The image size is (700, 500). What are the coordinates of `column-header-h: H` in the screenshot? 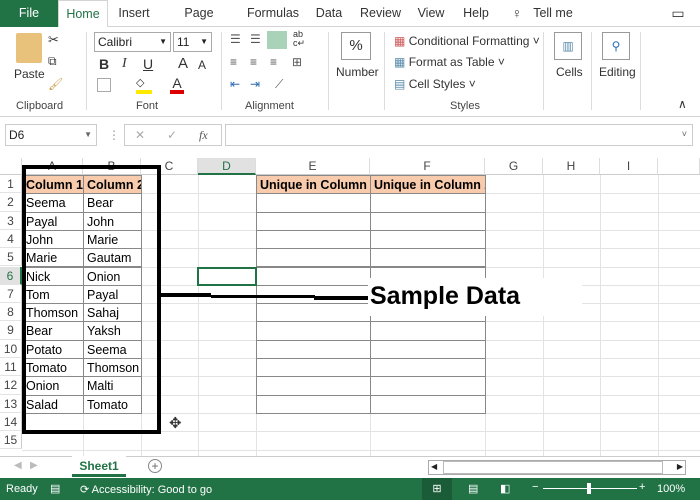 It's located at (571, 166).